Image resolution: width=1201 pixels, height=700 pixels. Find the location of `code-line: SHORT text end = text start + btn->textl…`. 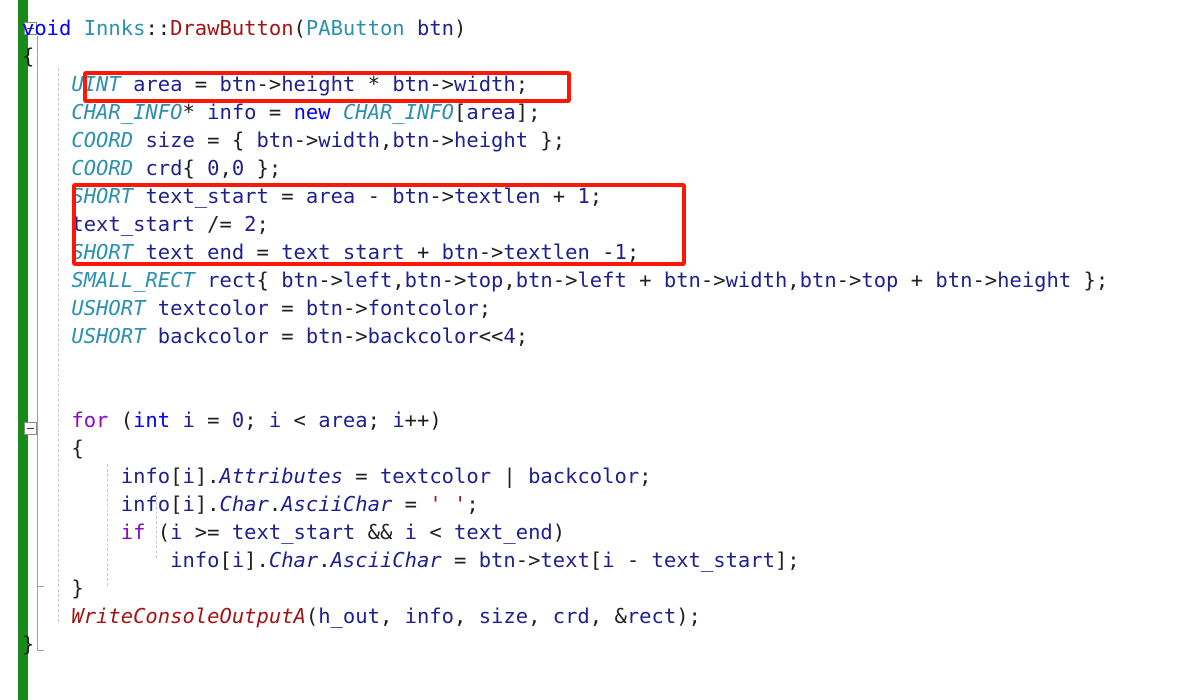

code-line: SHORT text end = text start + btn->textl… is located at coordinates (330, 252).